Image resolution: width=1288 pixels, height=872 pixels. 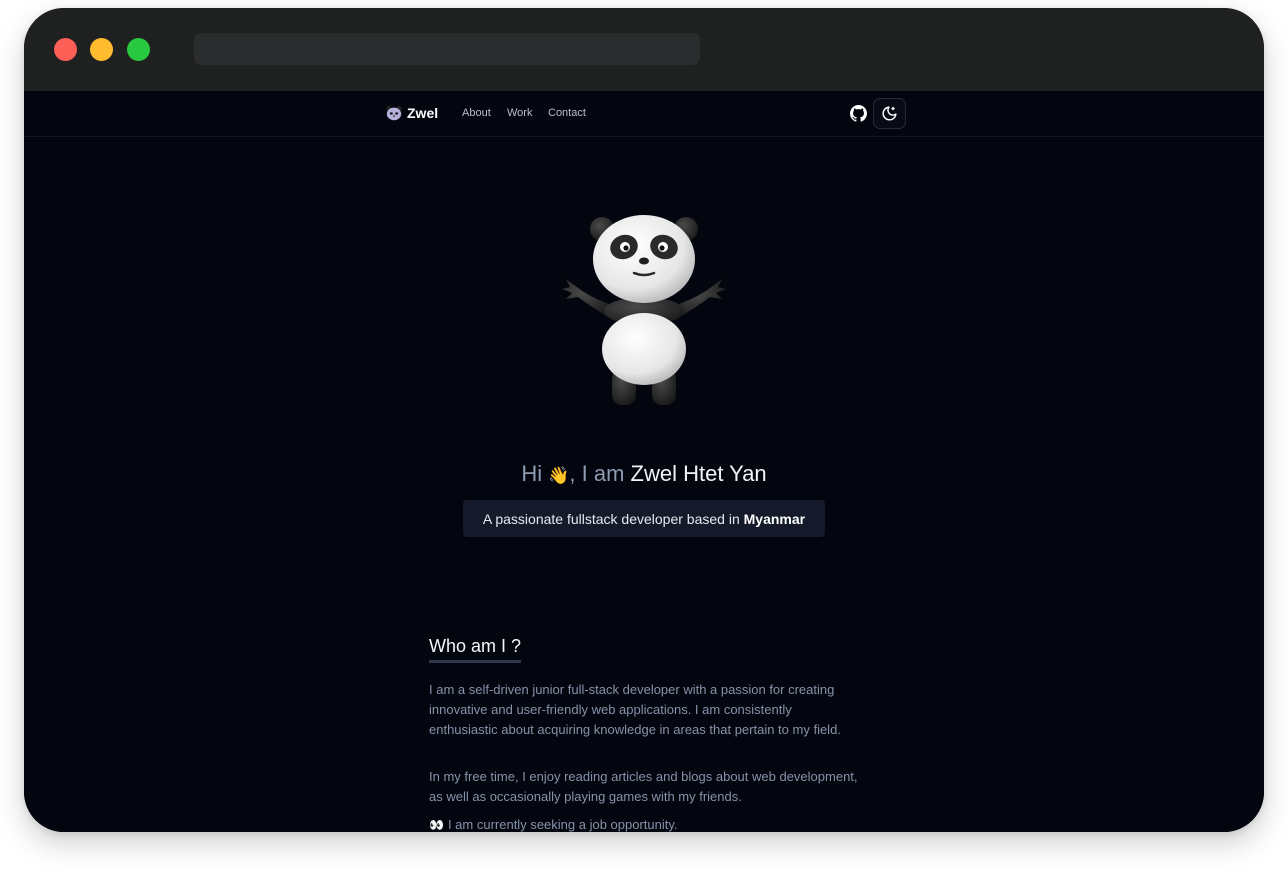 What do you see at coordinates (644, 114) in the screenshot?
I see `navbar: Zwel About Work Contact` at bounding box center [644, 114].